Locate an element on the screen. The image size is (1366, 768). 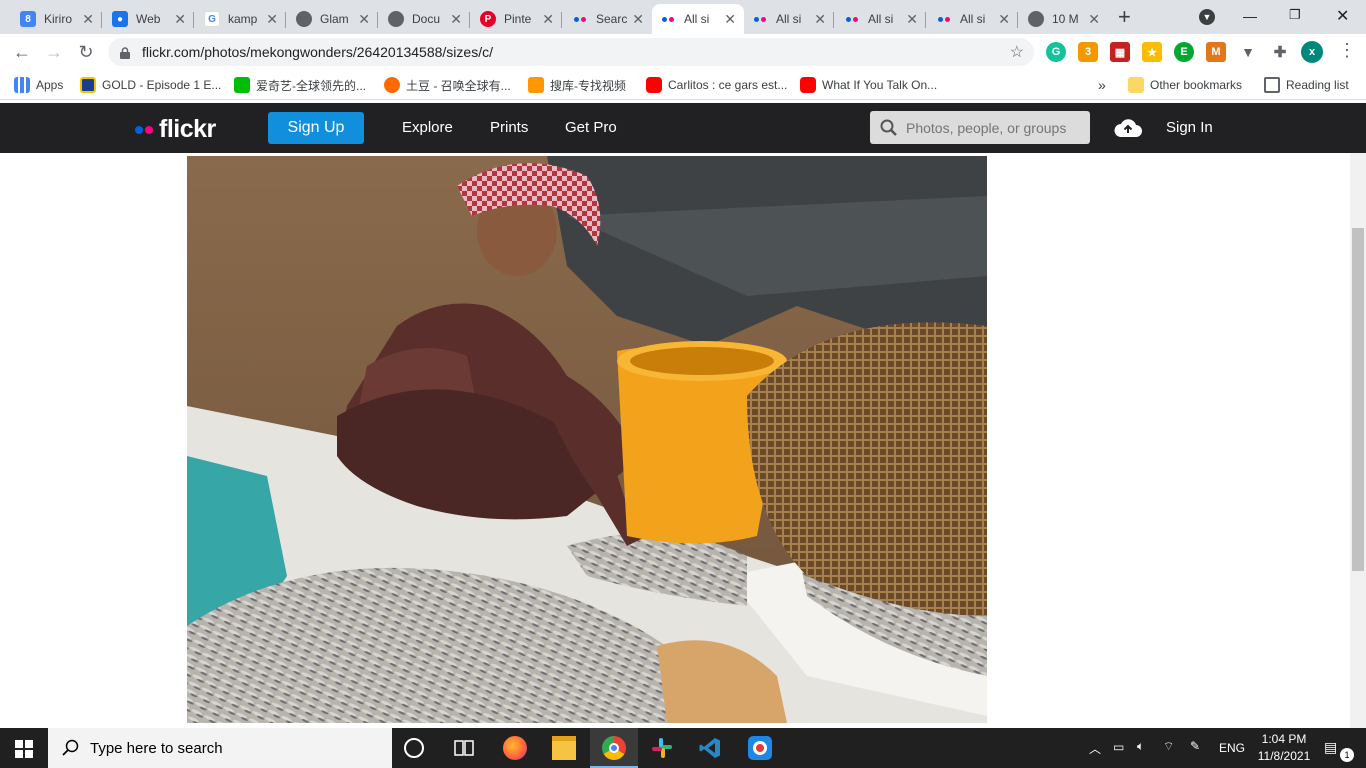
extensions-puzzle-icon: ✚ is located at coordinates (1280, 52).